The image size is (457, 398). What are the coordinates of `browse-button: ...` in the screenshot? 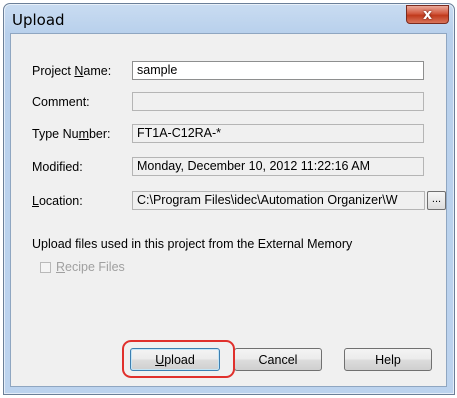 It's located at (436, 200).